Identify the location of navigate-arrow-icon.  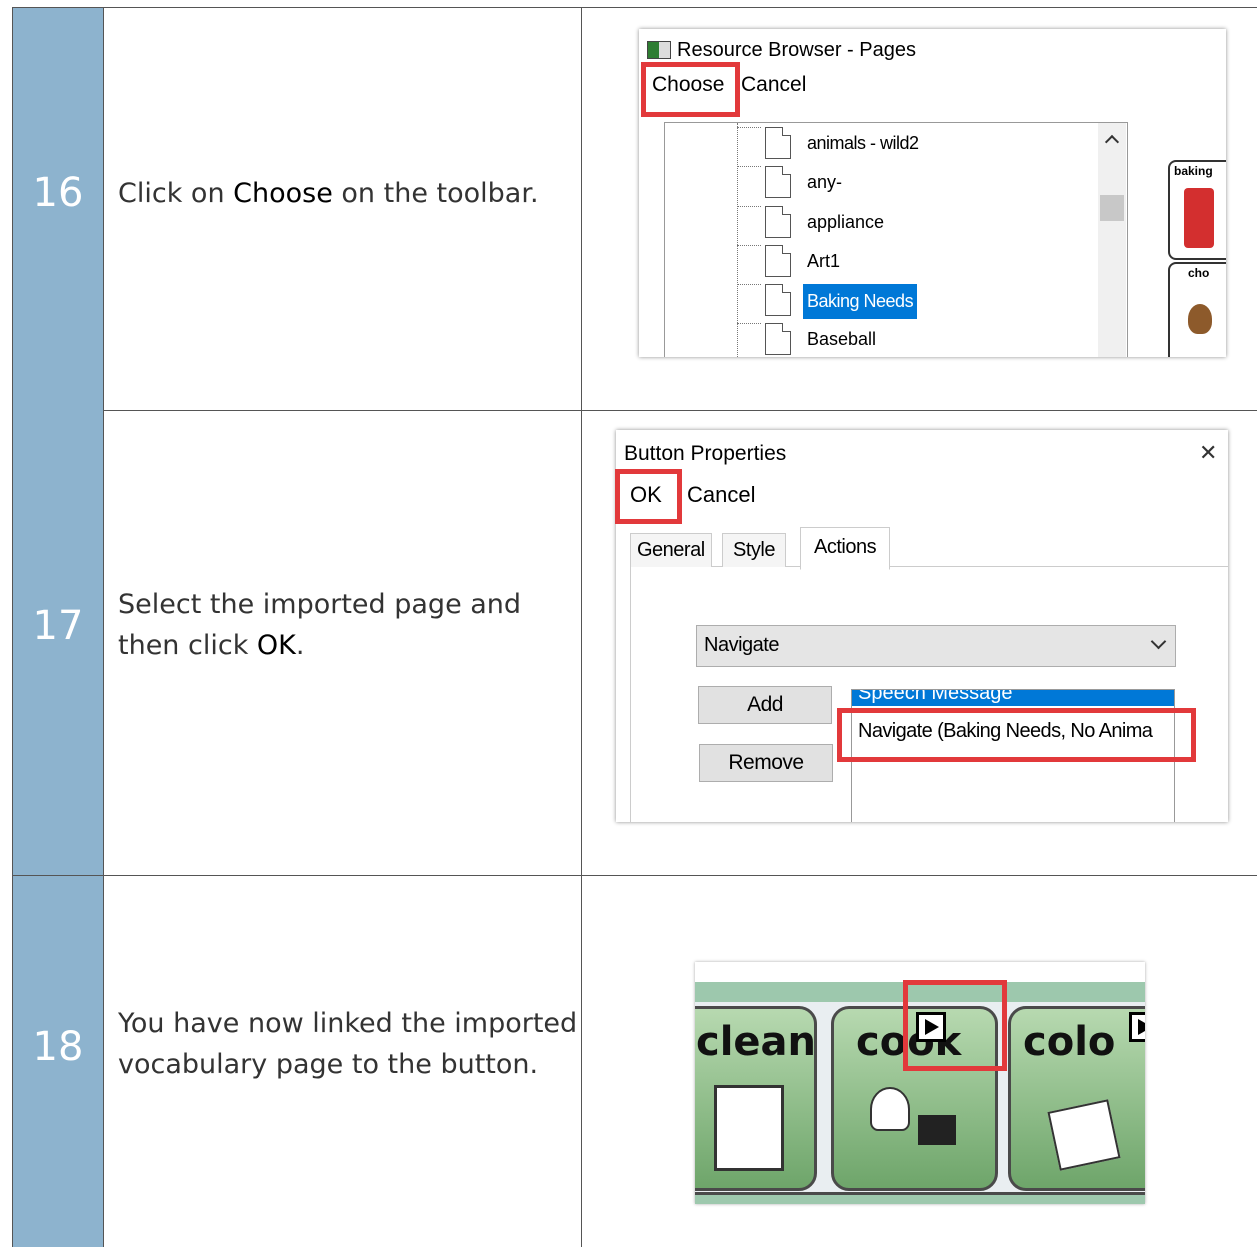
(1137, 1027).